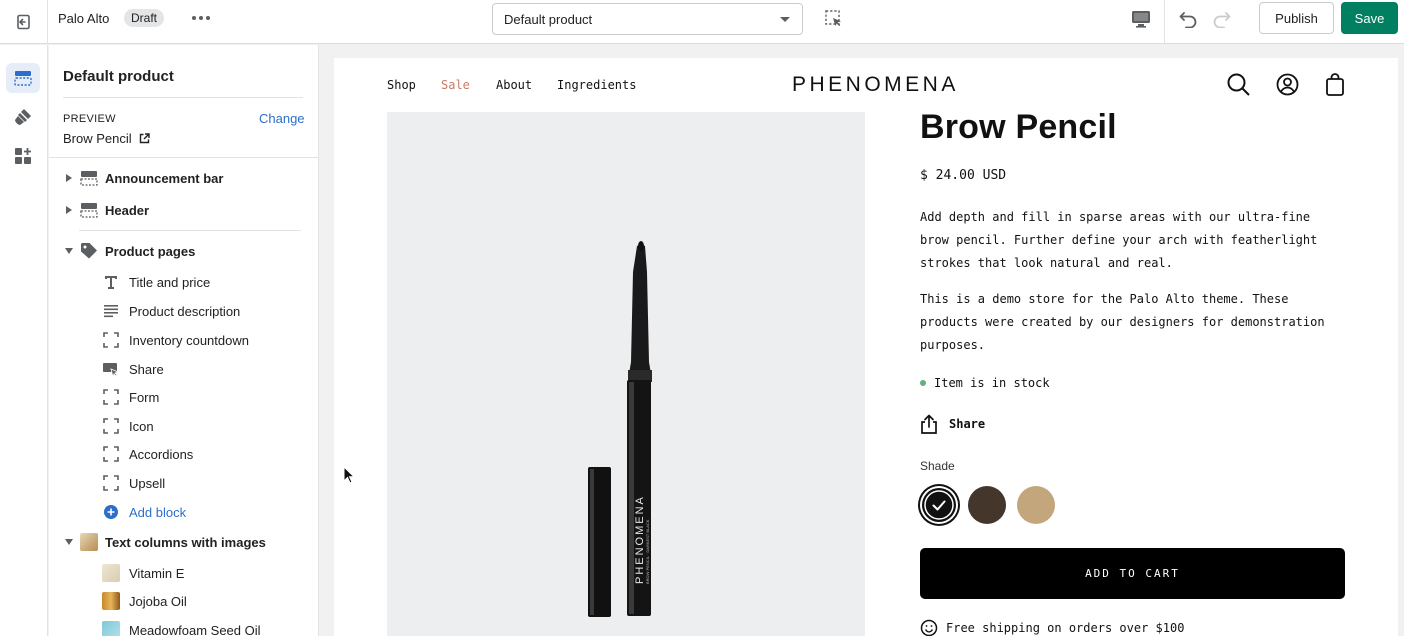 This screenshot has width=1404, height=636. What do you see at coordinates (194, 18) in the screenshot?
I see `more-icon` at bounding box center [194, 18].